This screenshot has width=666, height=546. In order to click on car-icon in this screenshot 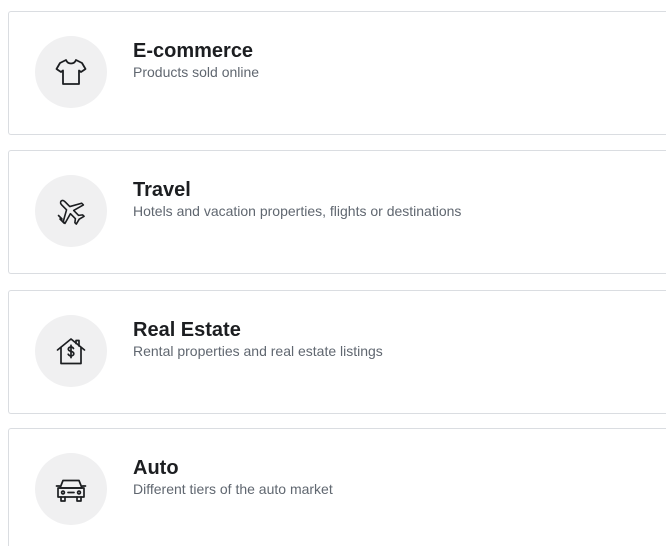, I will do `click(71, 490)`.